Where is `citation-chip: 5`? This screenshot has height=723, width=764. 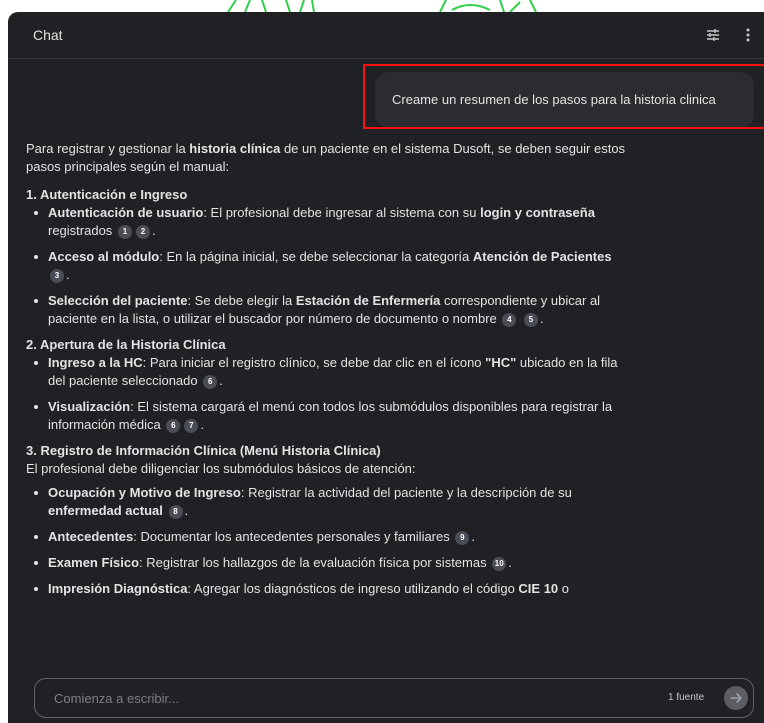
citation-chip: 5 is located at coordinates (531, 320).